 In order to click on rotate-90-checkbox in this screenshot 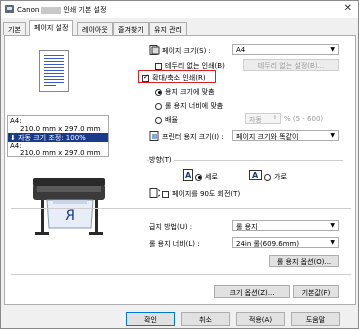, I will do `click(165, 194)`.